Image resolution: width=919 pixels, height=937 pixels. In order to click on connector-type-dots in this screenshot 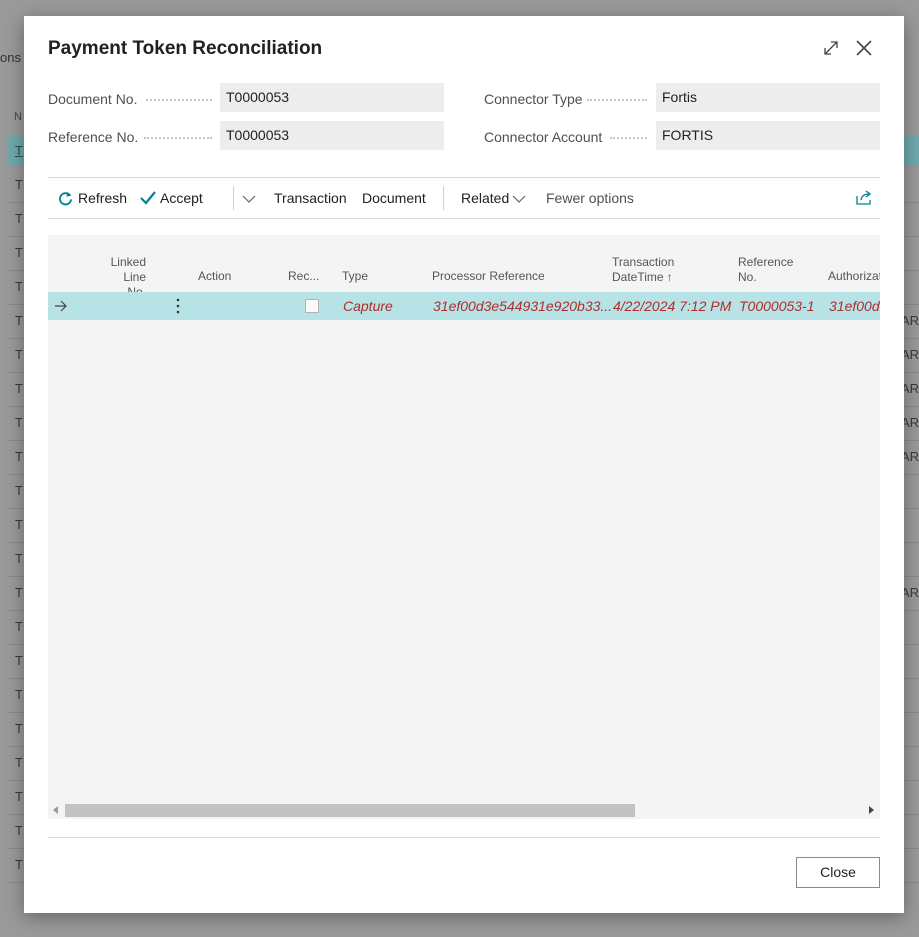, I will do `click(617, 99)`.